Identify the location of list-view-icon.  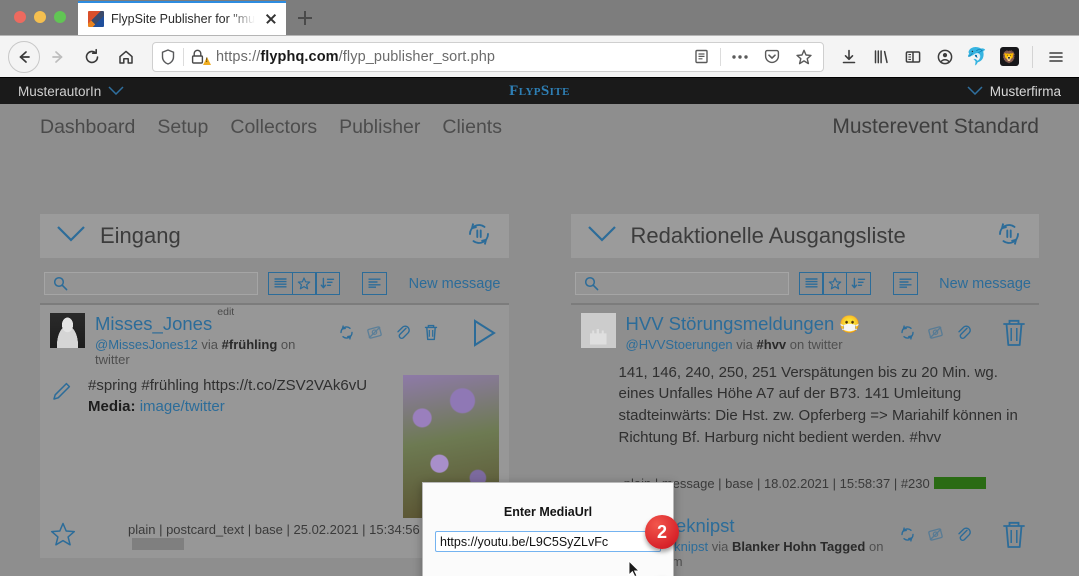
(280, 283).